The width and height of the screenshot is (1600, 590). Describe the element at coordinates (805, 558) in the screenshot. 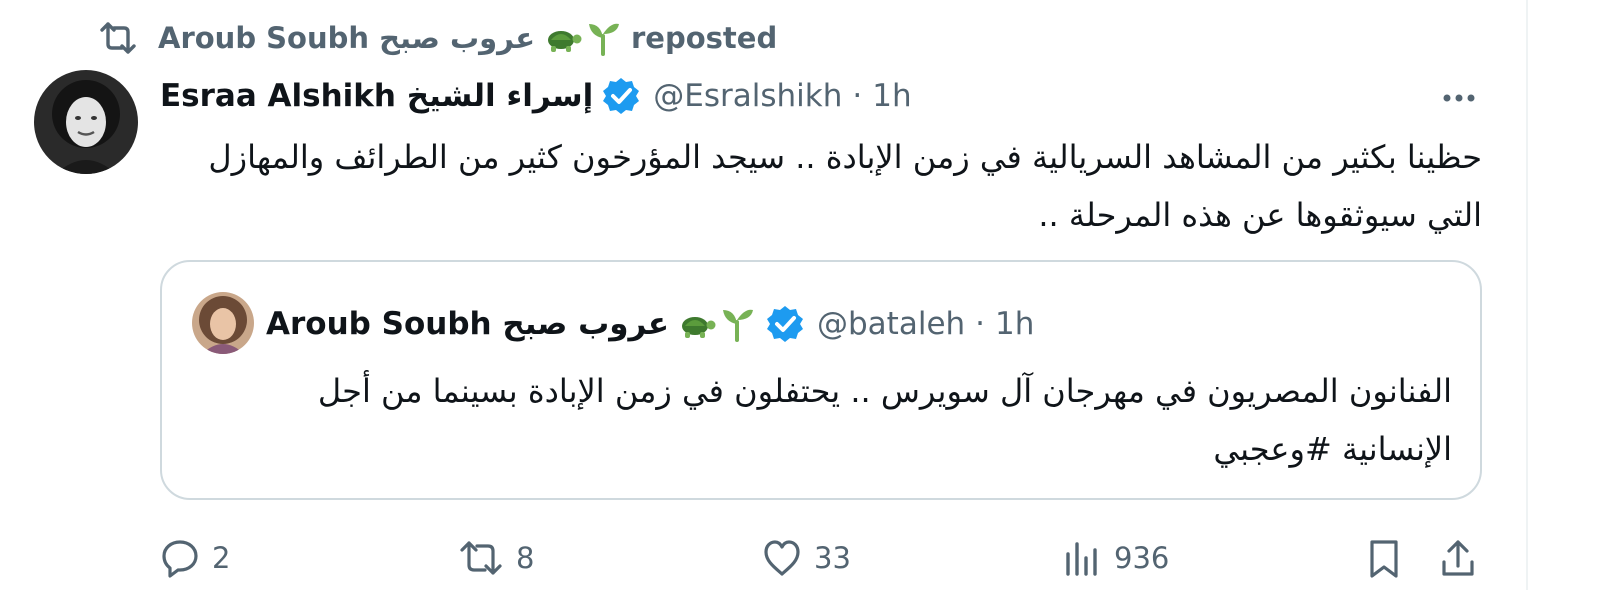

I see `like-button: 33` at that location.